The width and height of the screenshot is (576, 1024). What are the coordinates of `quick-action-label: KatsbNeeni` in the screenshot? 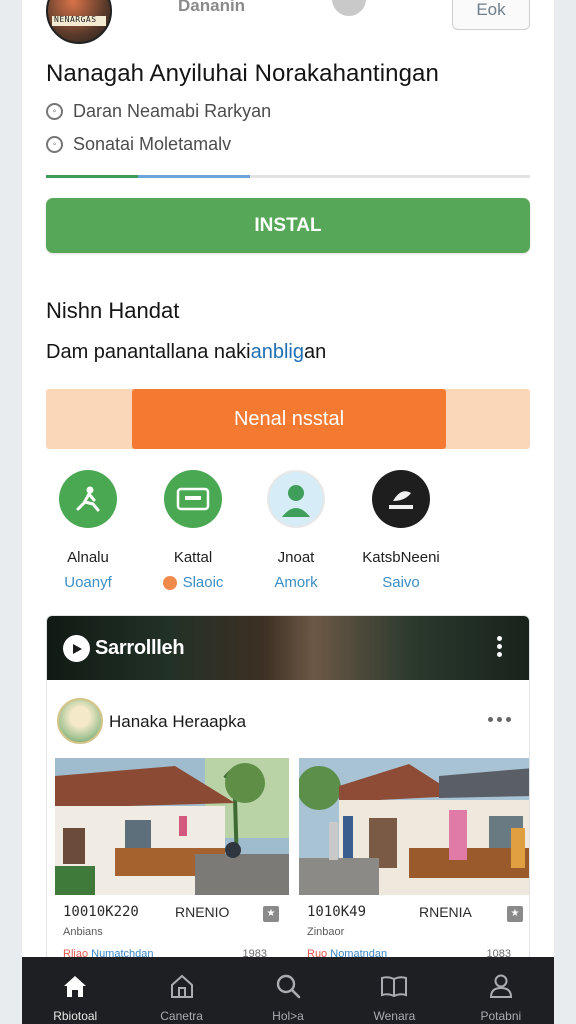 It's located at (401, 557).